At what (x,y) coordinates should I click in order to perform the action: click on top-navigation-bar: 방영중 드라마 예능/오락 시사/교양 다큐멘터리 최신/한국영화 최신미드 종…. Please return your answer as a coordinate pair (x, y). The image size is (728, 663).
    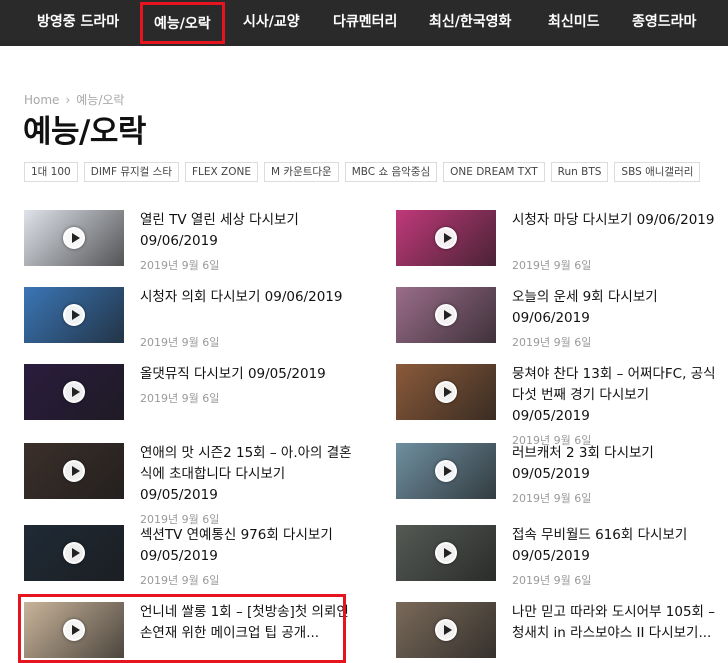
    Looking at the image, I should click on (364, 23).